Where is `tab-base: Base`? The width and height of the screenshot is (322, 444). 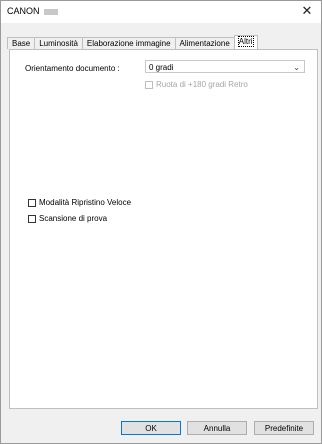 tab-base: Base is located at coordinates (21, 43).